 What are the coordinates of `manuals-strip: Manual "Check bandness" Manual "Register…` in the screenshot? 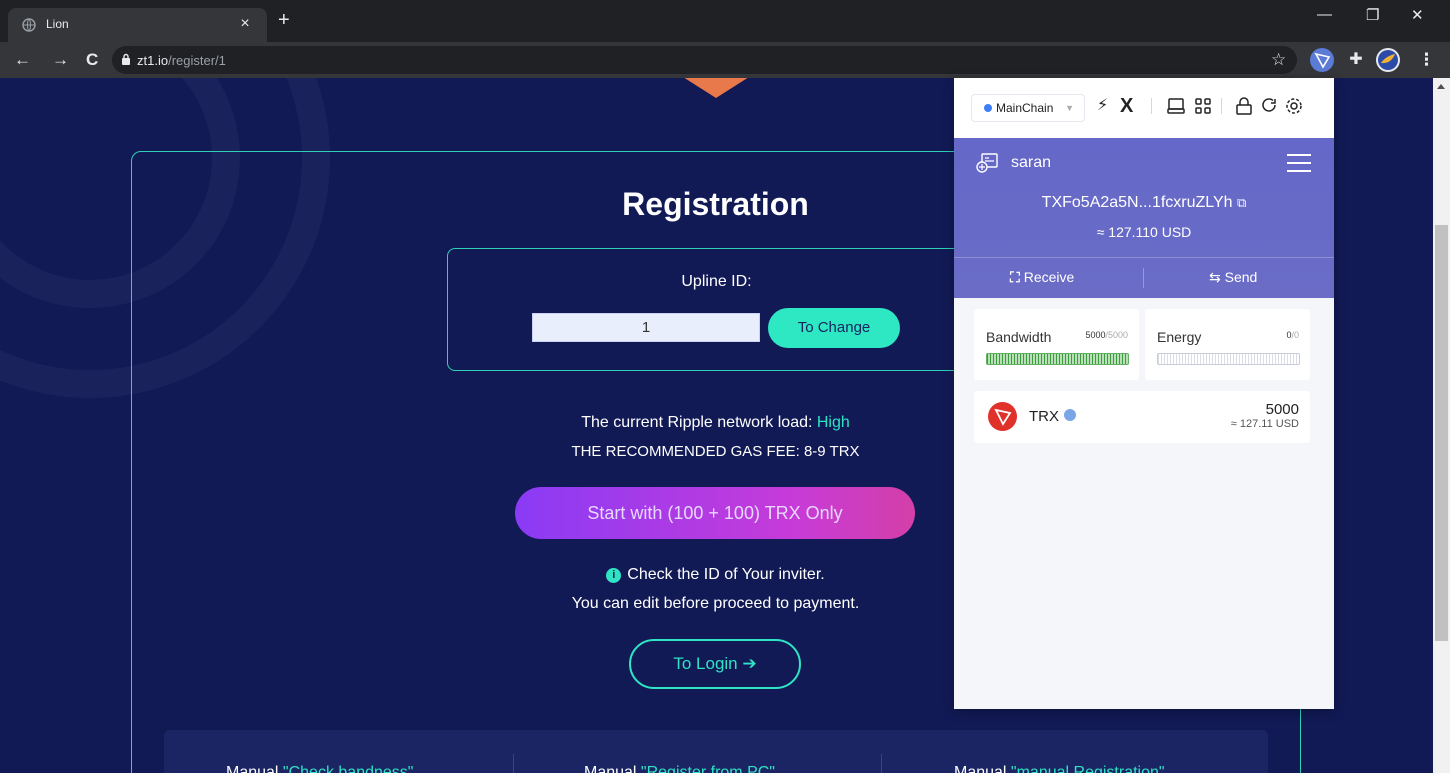 It's located at (716, 751).